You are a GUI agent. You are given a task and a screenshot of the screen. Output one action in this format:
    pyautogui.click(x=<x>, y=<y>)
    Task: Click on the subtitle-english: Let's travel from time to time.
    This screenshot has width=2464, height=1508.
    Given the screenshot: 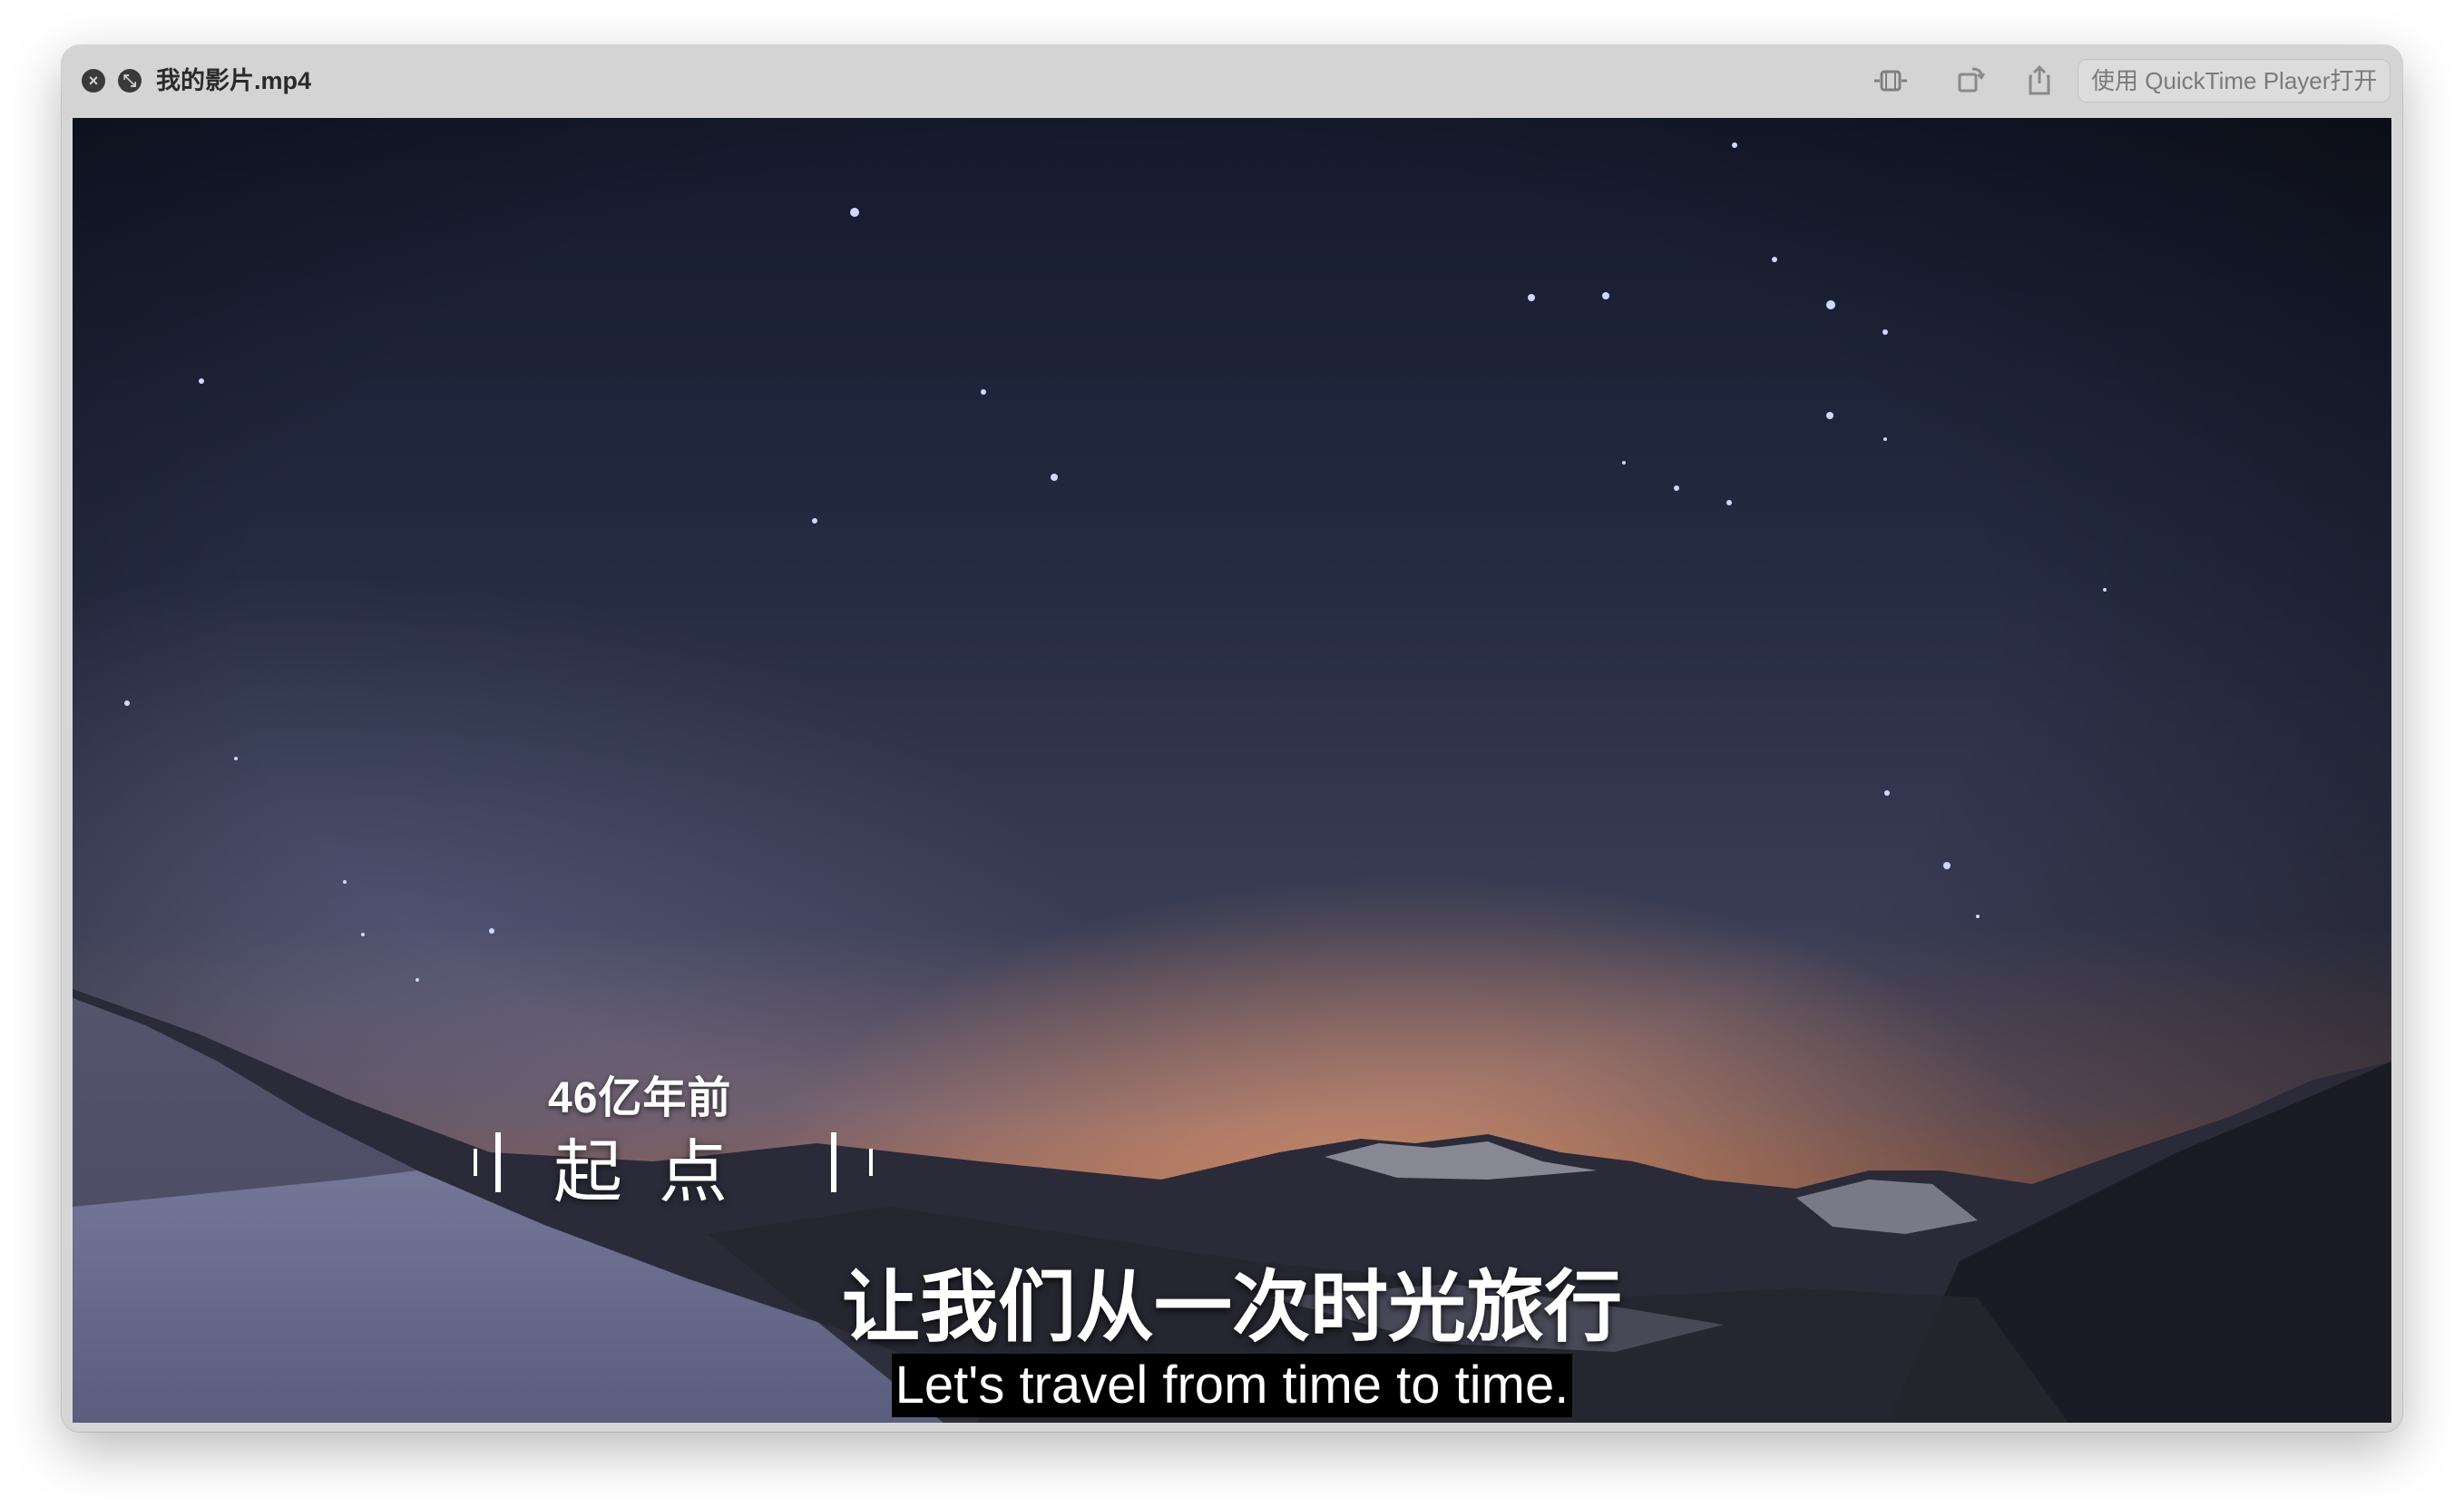 What is the action you would take?
    pyautogui.click(x=1232, y=1385)
    